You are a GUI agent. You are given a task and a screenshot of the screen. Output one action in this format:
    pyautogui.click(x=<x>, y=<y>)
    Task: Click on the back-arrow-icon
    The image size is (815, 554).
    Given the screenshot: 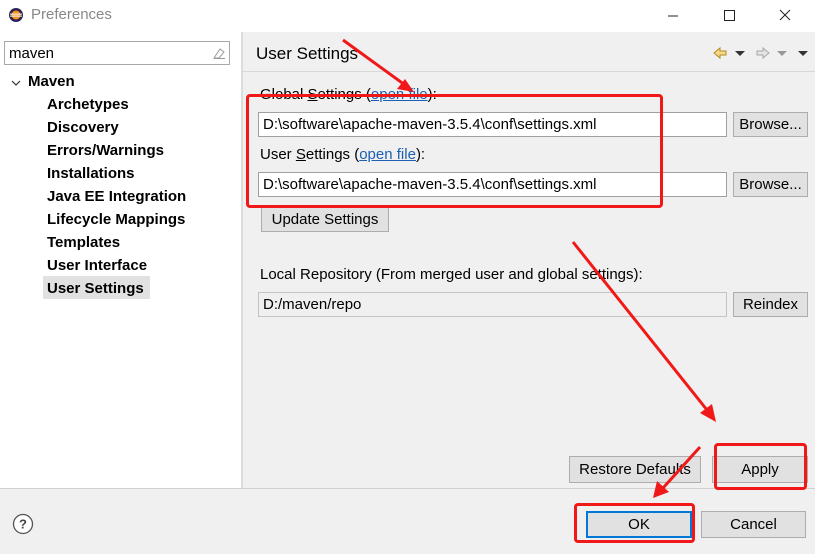 What is the action you would take?
    pyautogui.click(x=720, y=53)
    